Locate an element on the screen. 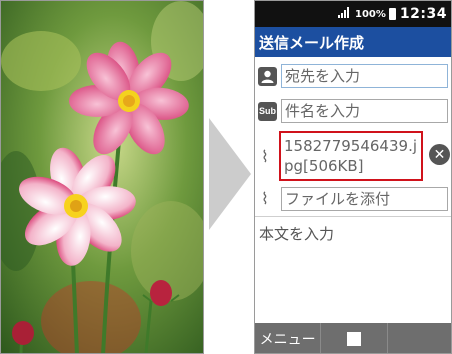 The image size is (452, 354). close-icon: ✕ is located at coordinates (439, 154).